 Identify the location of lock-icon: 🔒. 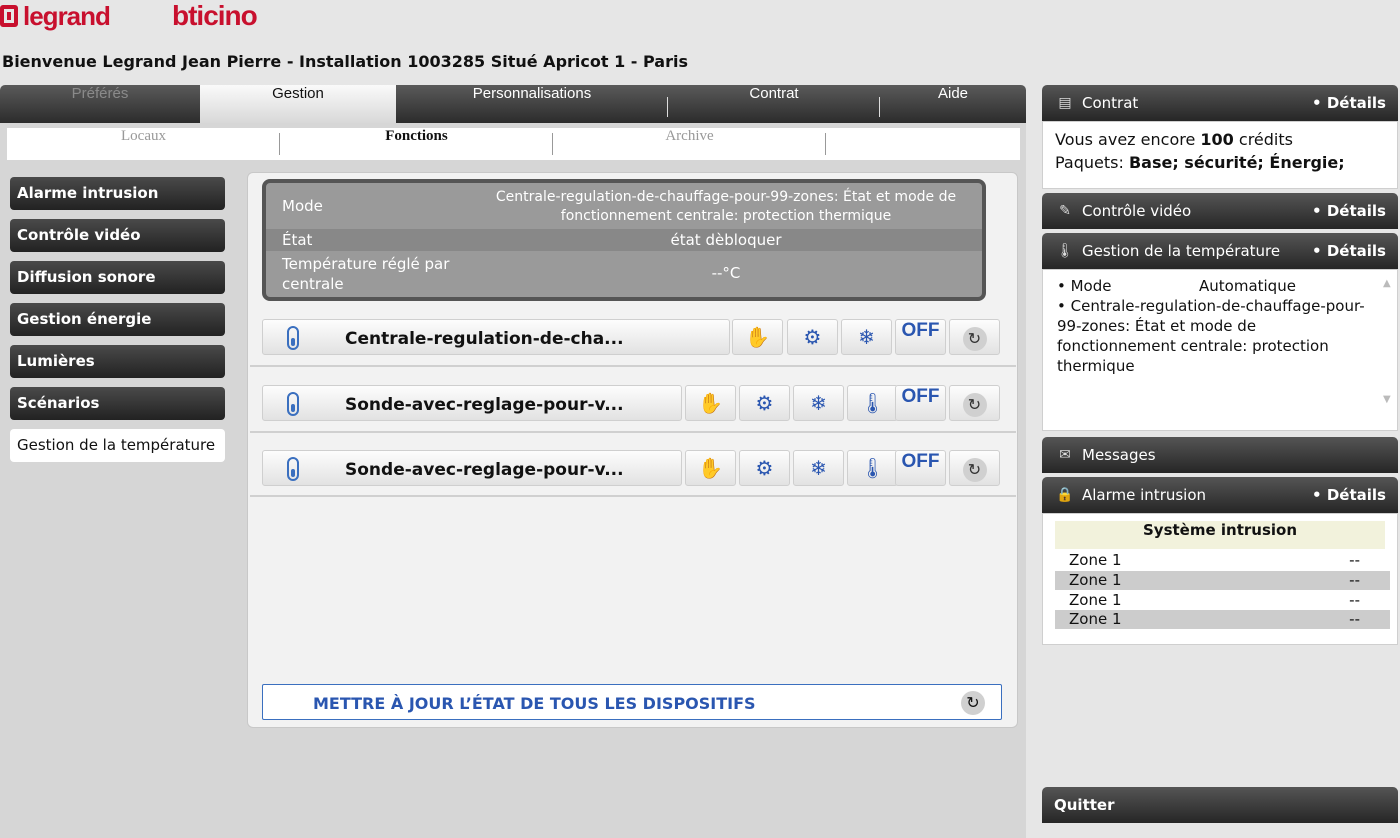
(1065, 495).